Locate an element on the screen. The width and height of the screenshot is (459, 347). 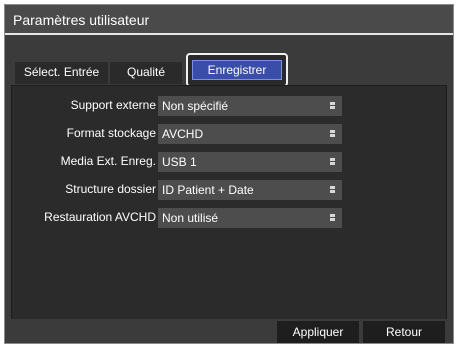
setting-row-ext-record-media: Media Ext. Enreg. USB 1 is located at coordinates (229, 162).